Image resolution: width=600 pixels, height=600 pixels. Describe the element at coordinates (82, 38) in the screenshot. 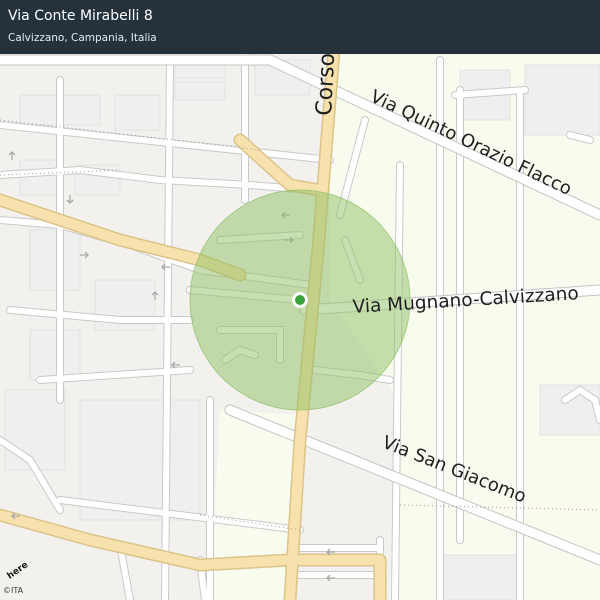

I see `address-subtitle: Calvizzano, Campania, Italia` at that location.